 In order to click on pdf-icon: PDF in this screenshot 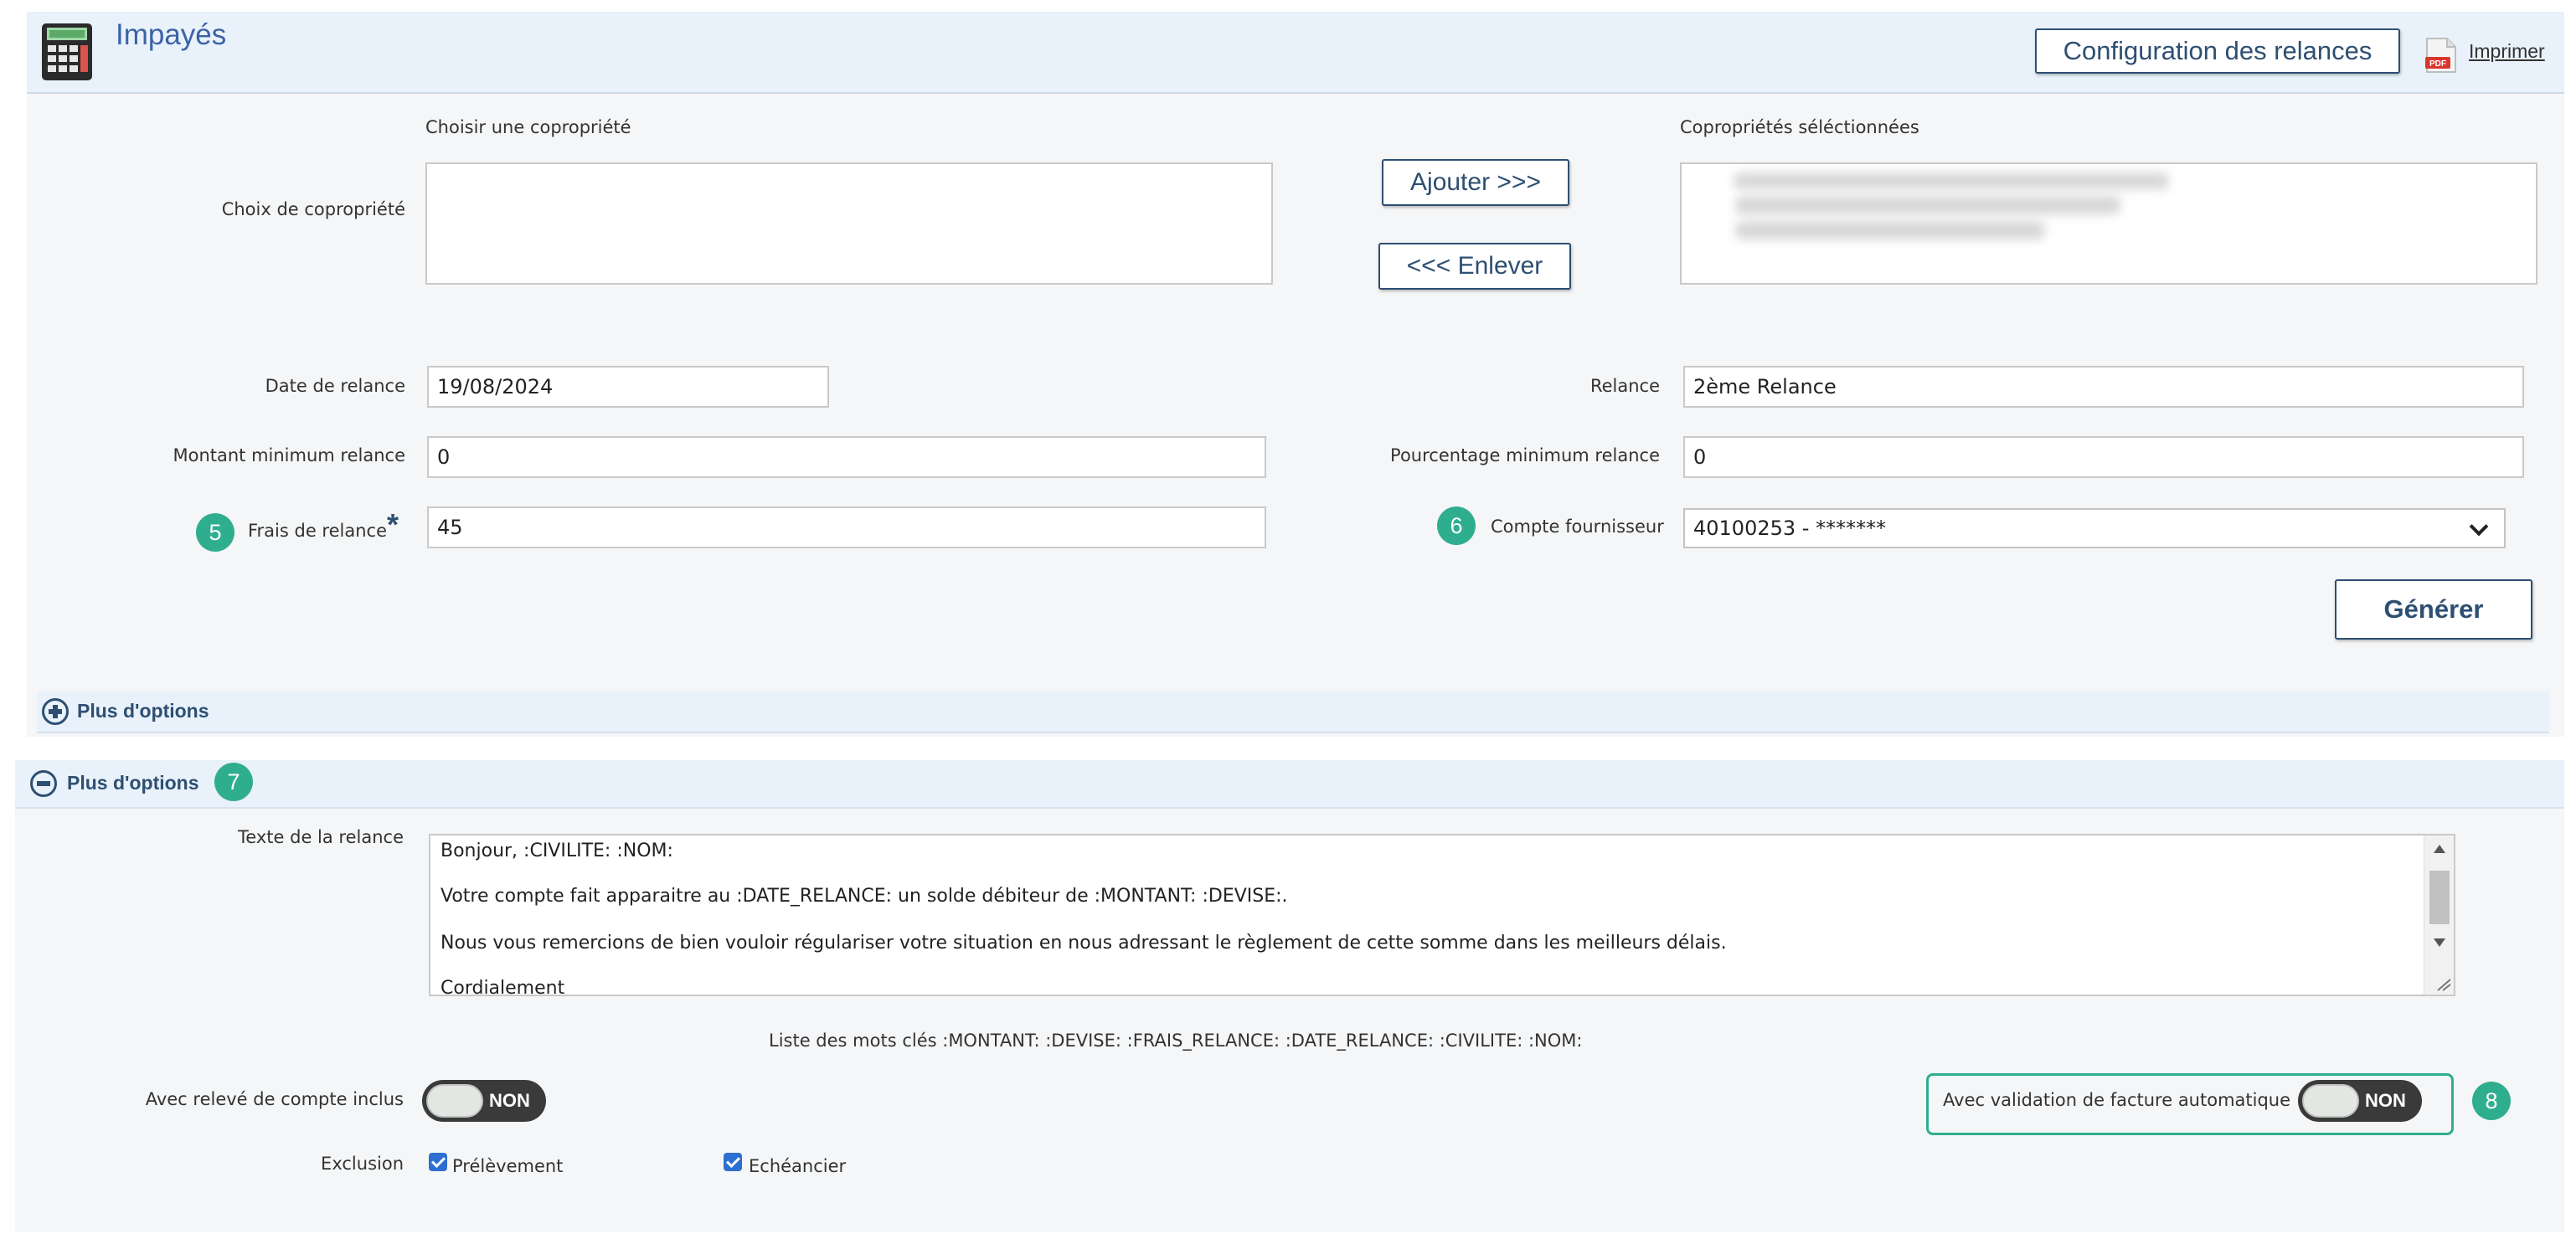, I will do `click(2440, 55)`.